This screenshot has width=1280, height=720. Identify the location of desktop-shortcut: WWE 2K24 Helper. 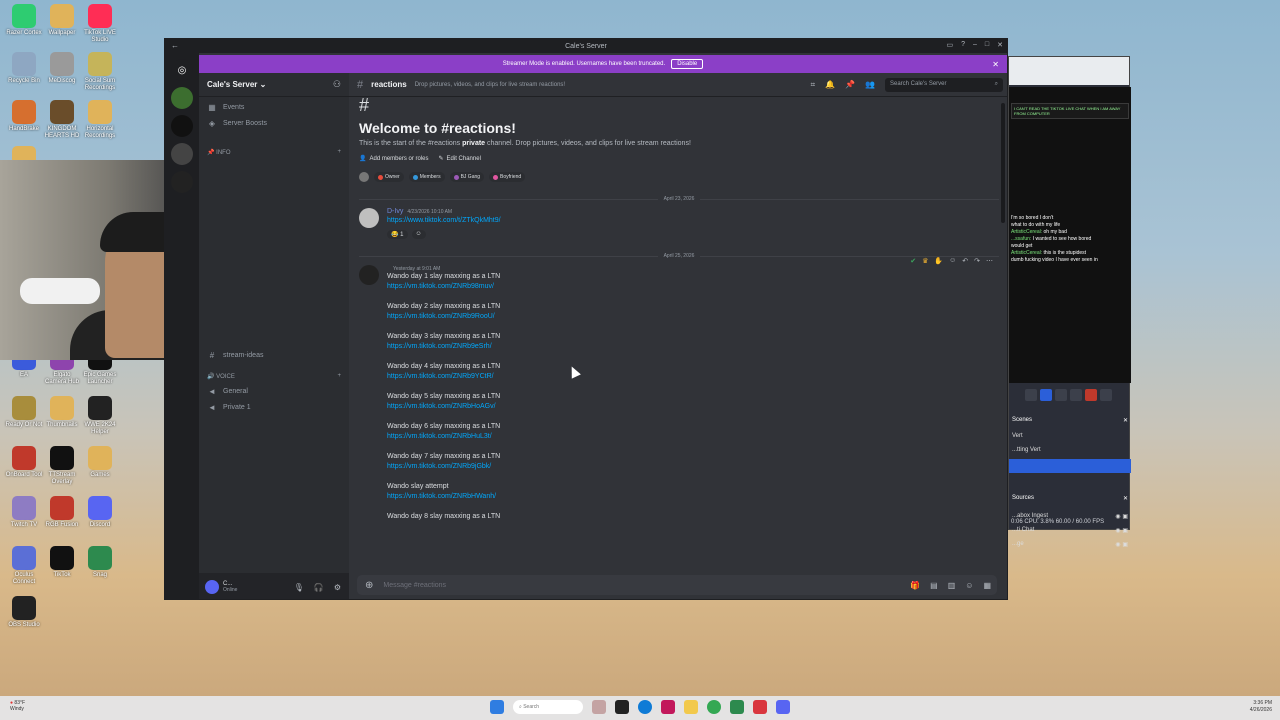
(100, 416).